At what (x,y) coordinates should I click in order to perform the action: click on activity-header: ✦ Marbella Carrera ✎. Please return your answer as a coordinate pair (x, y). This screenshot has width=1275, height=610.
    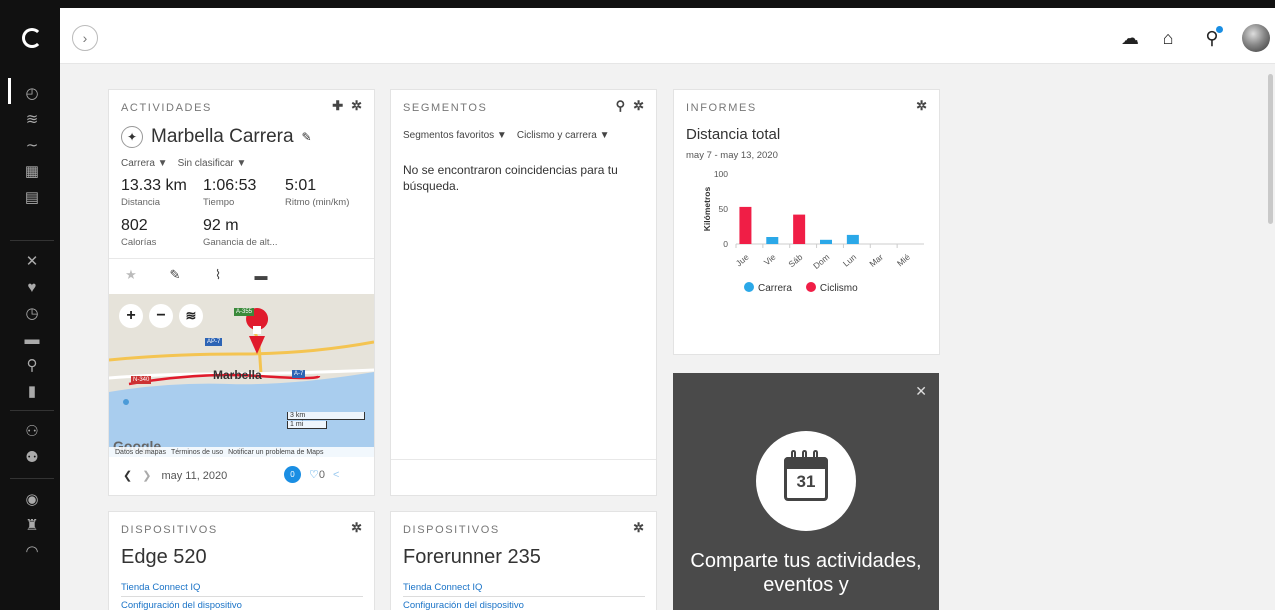
    Looking at the image, I should click on (216, 137).